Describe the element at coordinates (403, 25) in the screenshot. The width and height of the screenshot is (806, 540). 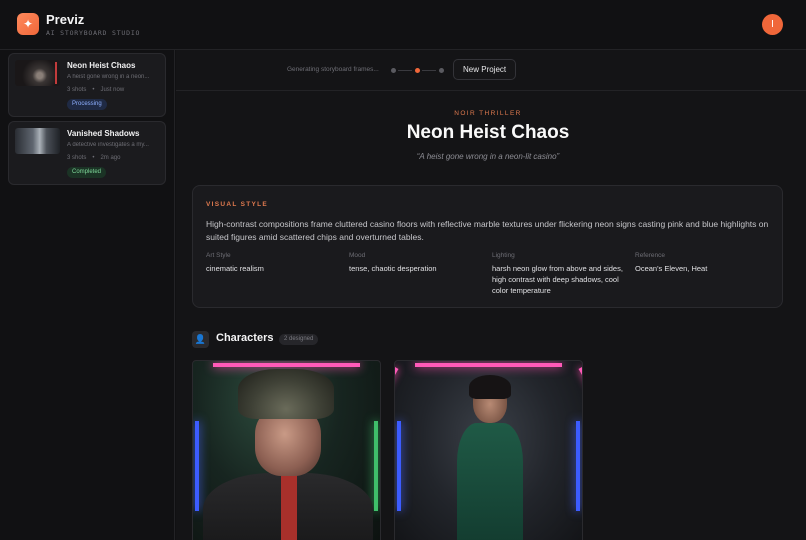
I see `top-bar: ✦ Previz AI STORYBOARD STUDIO I` at that location.